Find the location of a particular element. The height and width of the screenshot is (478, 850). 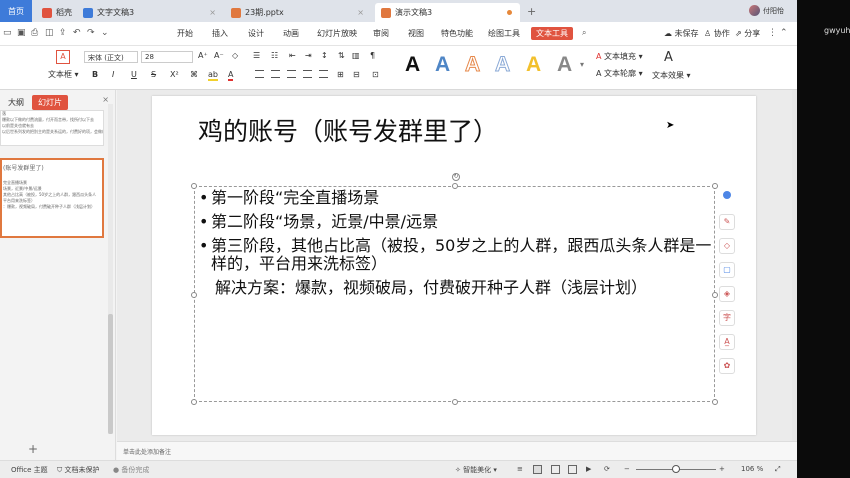

shrink-font-icon: A⁻ is located at coordinates (219, 55).